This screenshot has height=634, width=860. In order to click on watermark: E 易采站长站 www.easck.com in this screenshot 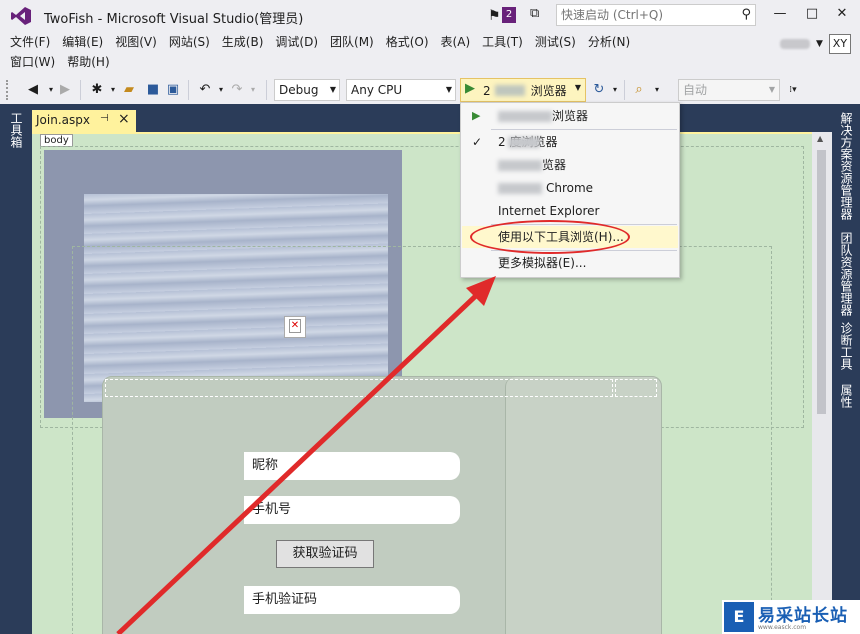, I will do `click(791, 617)`.